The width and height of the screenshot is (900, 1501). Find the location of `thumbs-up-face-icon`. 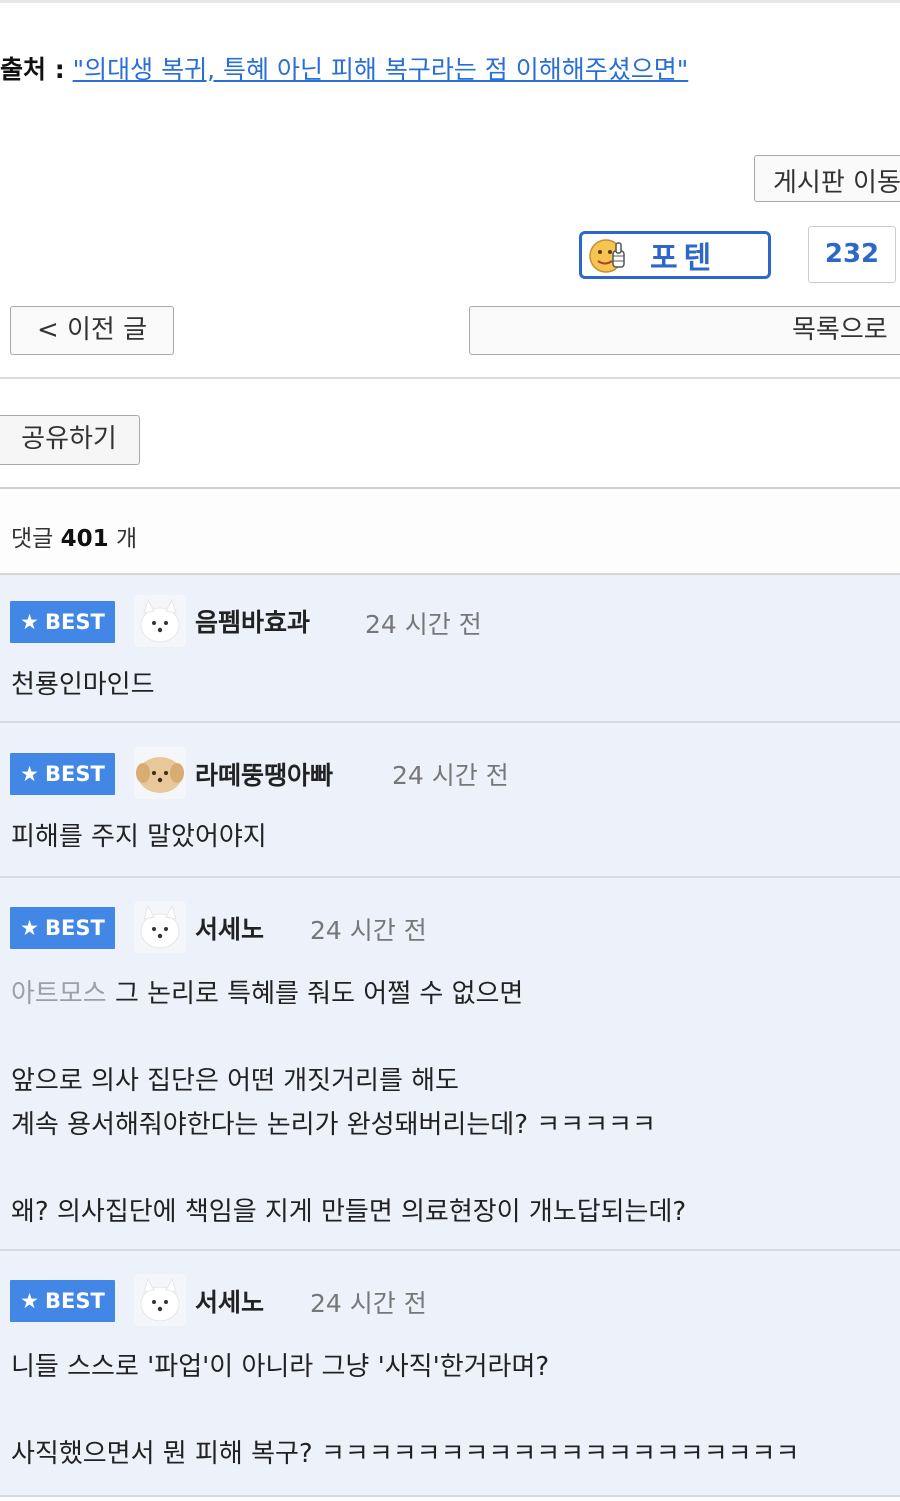

thumbs-up-face-icon is located at coordinates (607, 256).